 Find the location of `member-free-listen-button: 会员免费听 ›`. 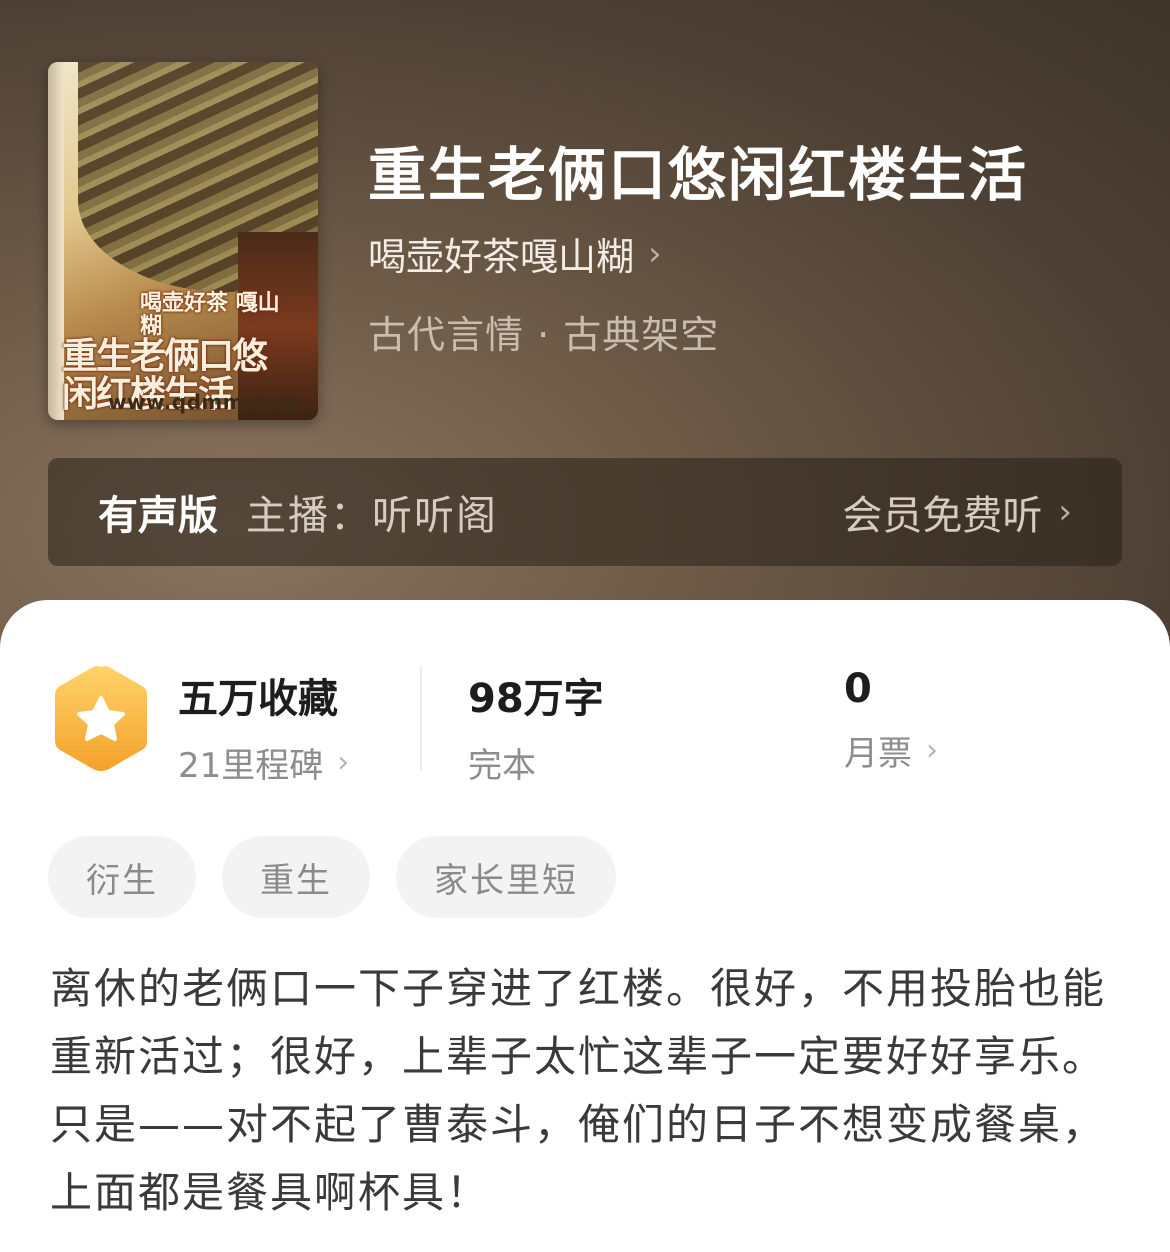

member-free-listen-button: 会员免费听 › is located at coordinates (957, 512).